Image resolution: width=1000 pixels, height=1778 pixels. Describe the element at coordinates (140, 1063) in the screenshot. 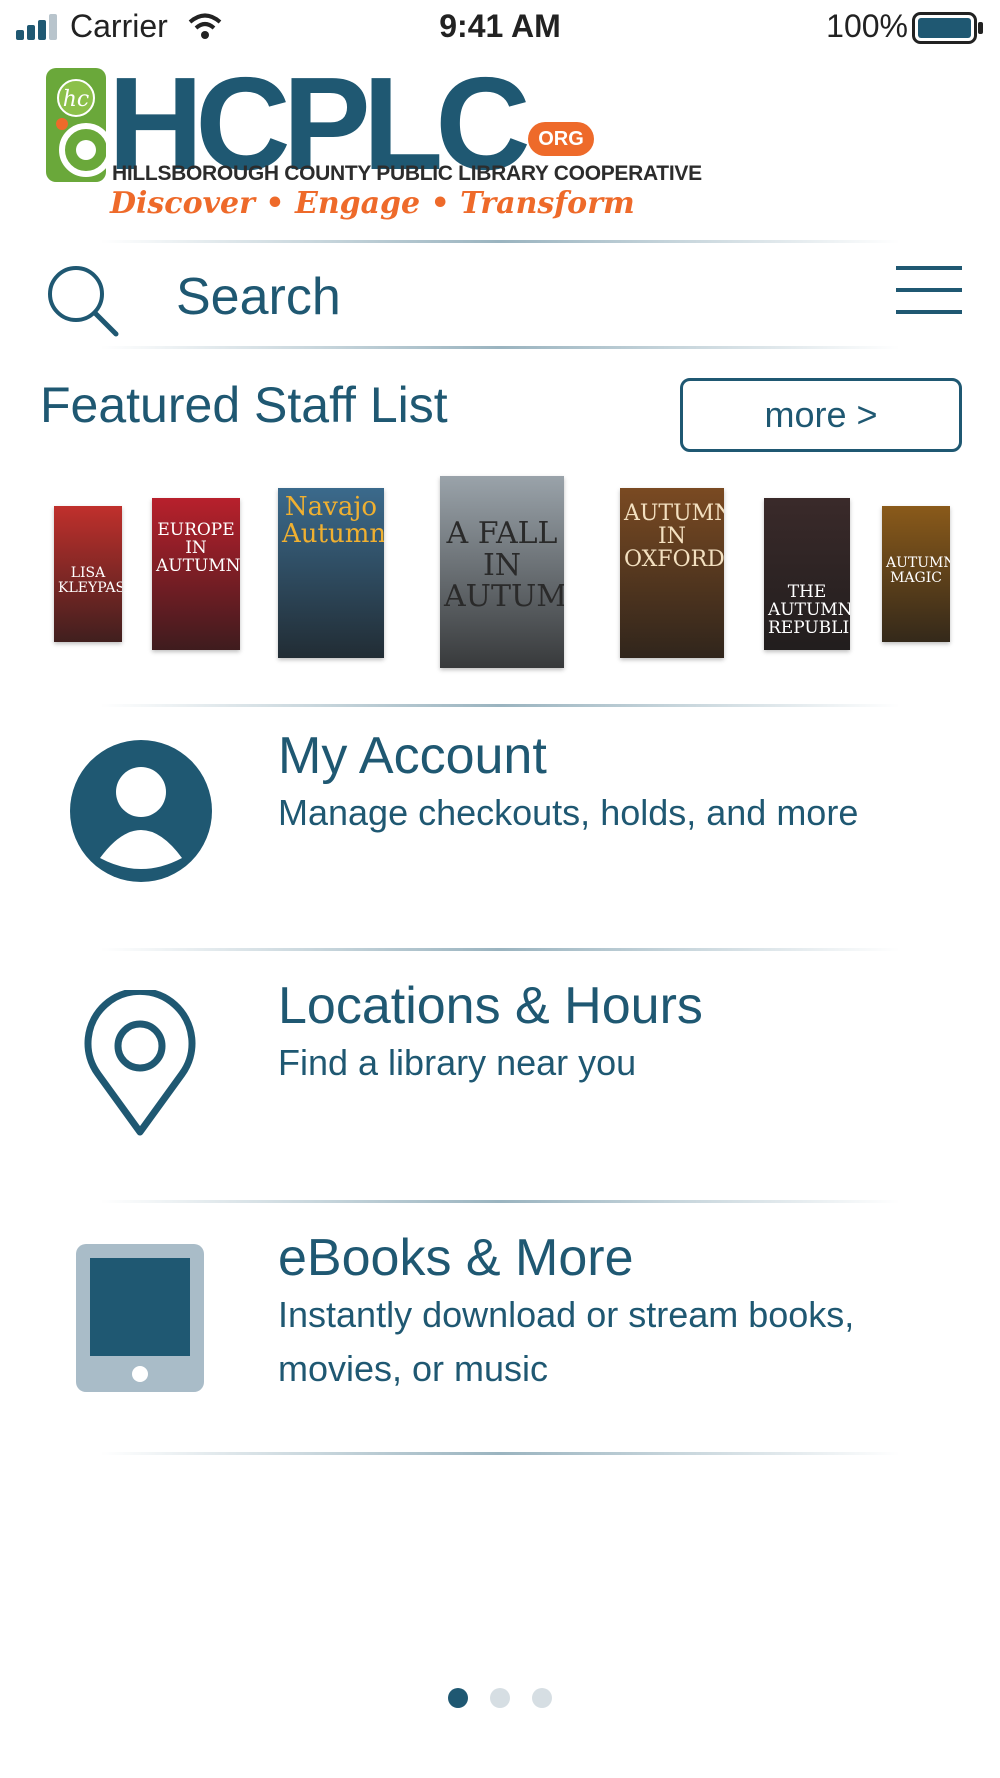

I see `location-pin-icon` at that location.